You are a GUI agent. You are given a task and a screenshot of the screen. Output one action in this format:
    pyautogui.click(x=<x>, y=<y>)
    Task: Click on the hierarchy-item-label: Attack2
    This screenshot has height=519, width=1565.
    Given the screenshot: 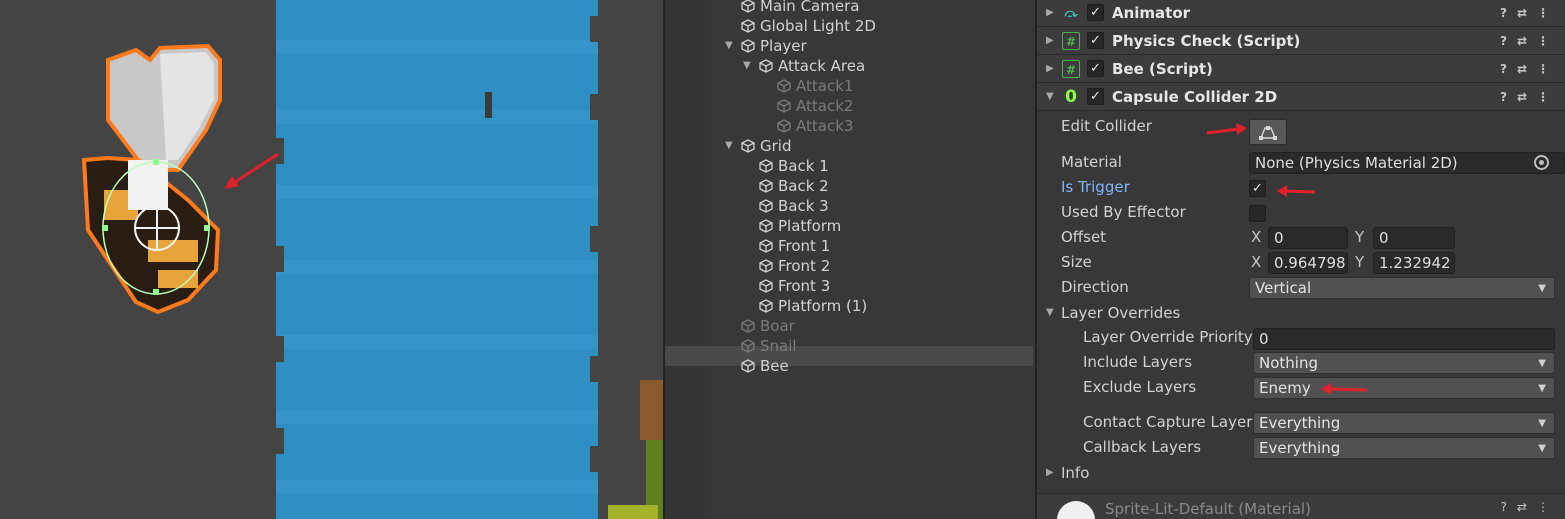 What is the action you would take?
    pyautogui.click(x=825, y=106)
    